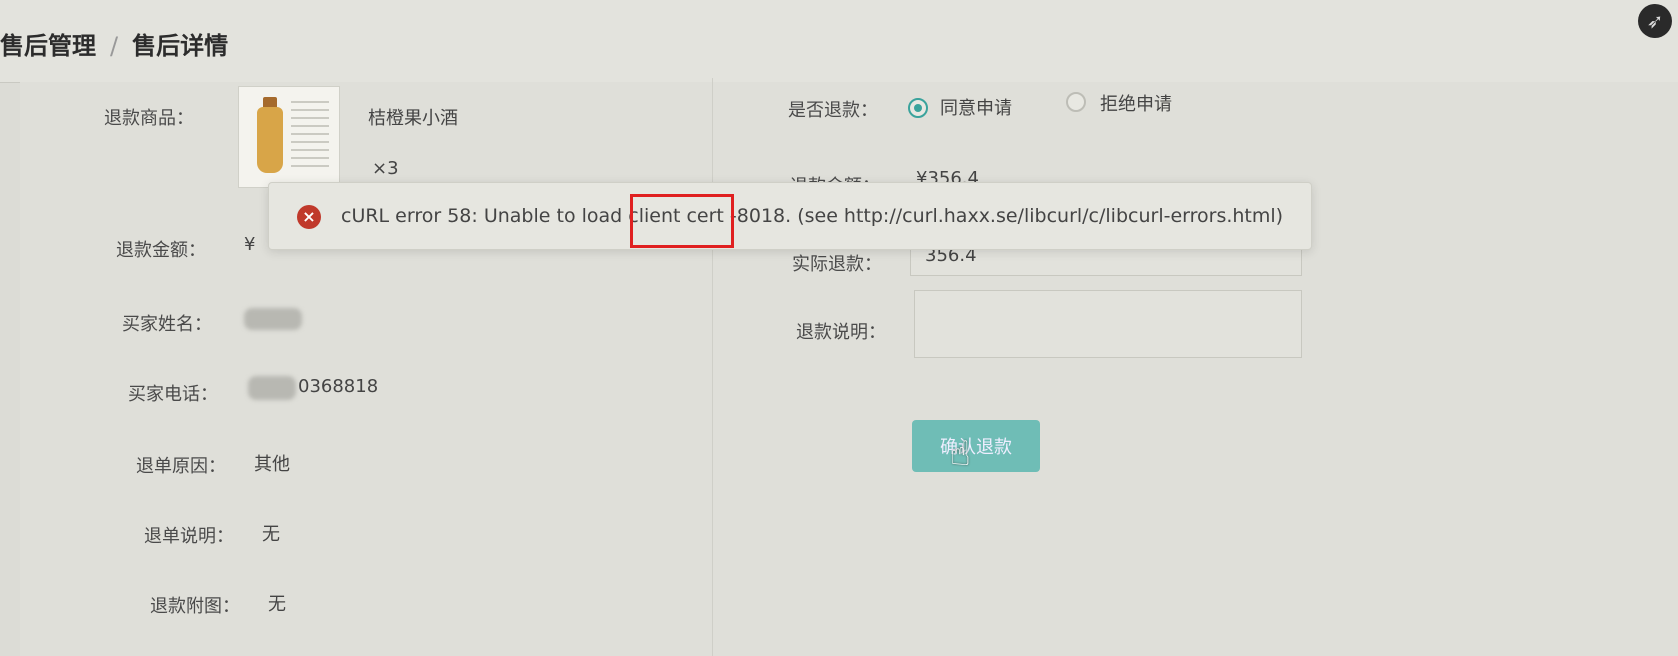 This screenshot has height=656, width=1678. What do you see at coordinates (960, 454) in the screenshot?
I see `hand-pointer-icon: ☝` at bounding box center [960, 454].